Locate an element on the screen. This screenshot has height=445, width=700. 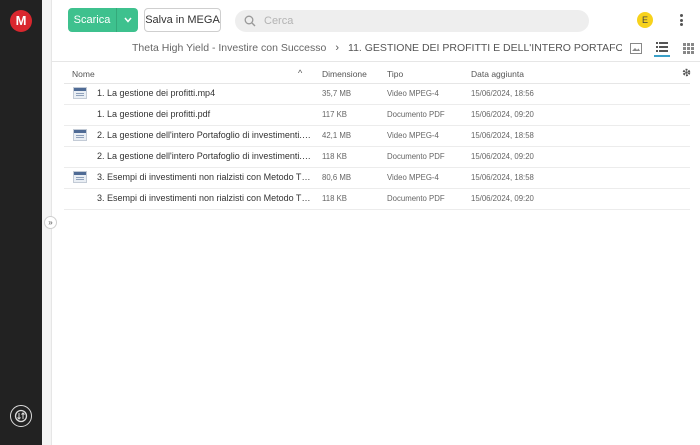
chevron-right-icon: › is located at coordinates (337, 48).